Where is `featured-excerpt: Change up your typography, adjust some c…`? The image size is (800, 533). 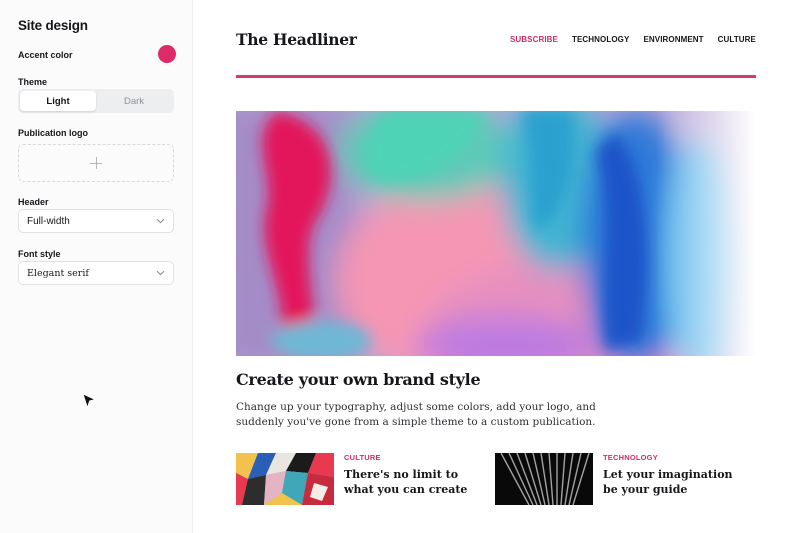
featured-excerpt: Change up your typography, adjust some c… is located at coordinates (416, 414).